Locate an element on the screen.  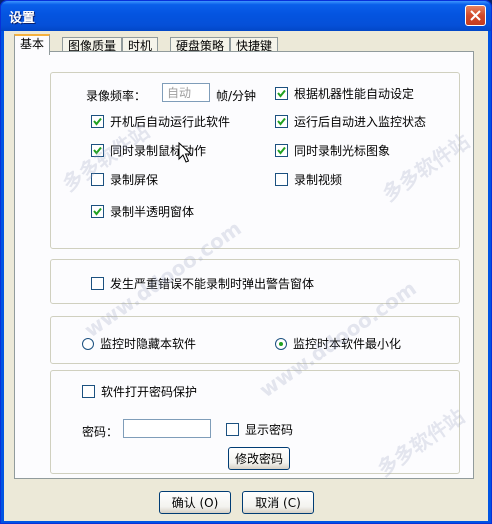
record-translucent-checkbox: 录制半透明窗体 is located at coordinates (142, 211).